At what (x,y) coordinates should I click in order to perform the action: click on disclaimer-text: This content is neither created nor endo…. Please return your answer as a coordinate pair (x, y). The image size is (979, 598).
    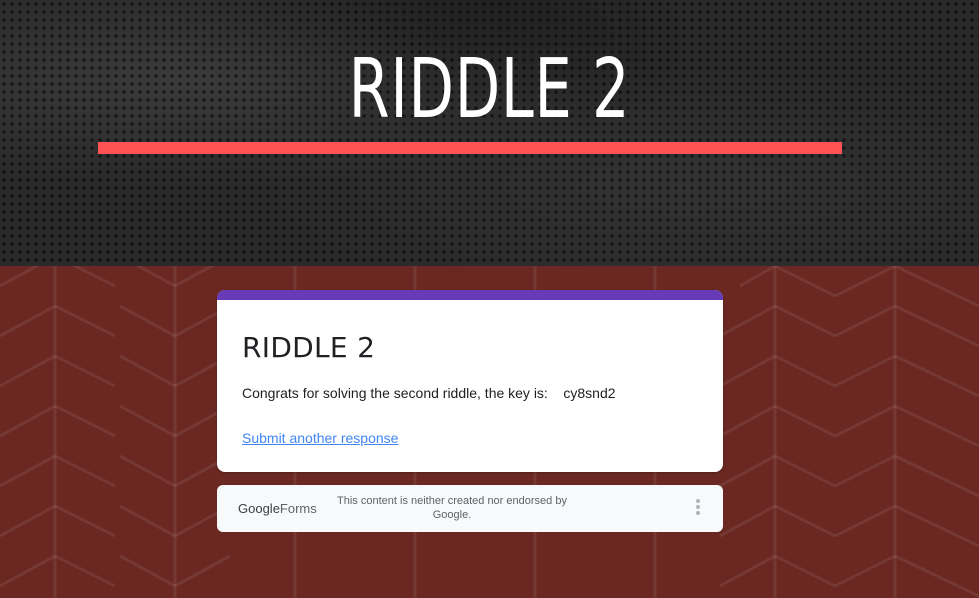
    Looking at the image, I should click on (452, 508).